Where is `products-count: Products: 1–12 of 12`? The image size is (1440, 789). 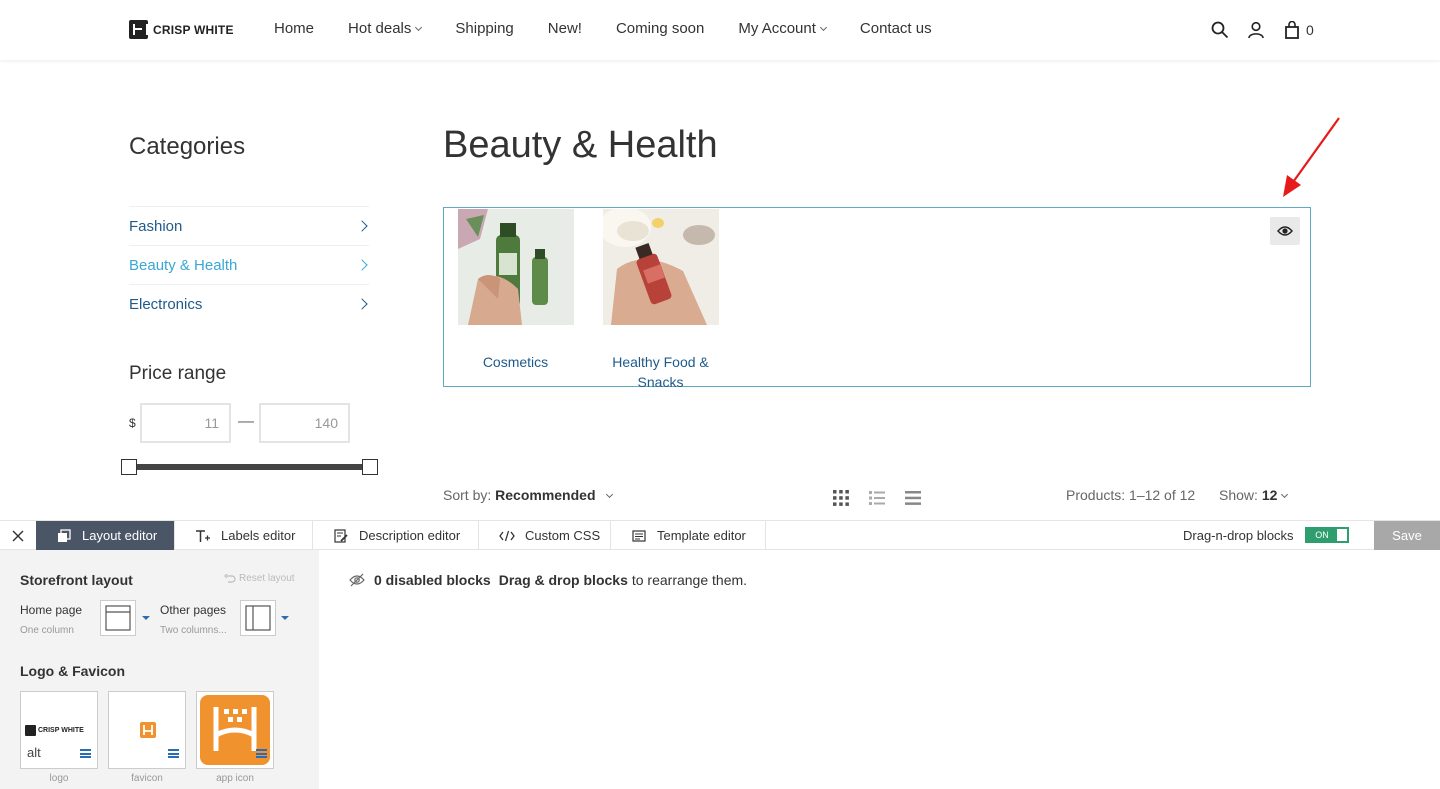
products-count: Products: 1–12 of 12 is located at coordinates (1131, 495).